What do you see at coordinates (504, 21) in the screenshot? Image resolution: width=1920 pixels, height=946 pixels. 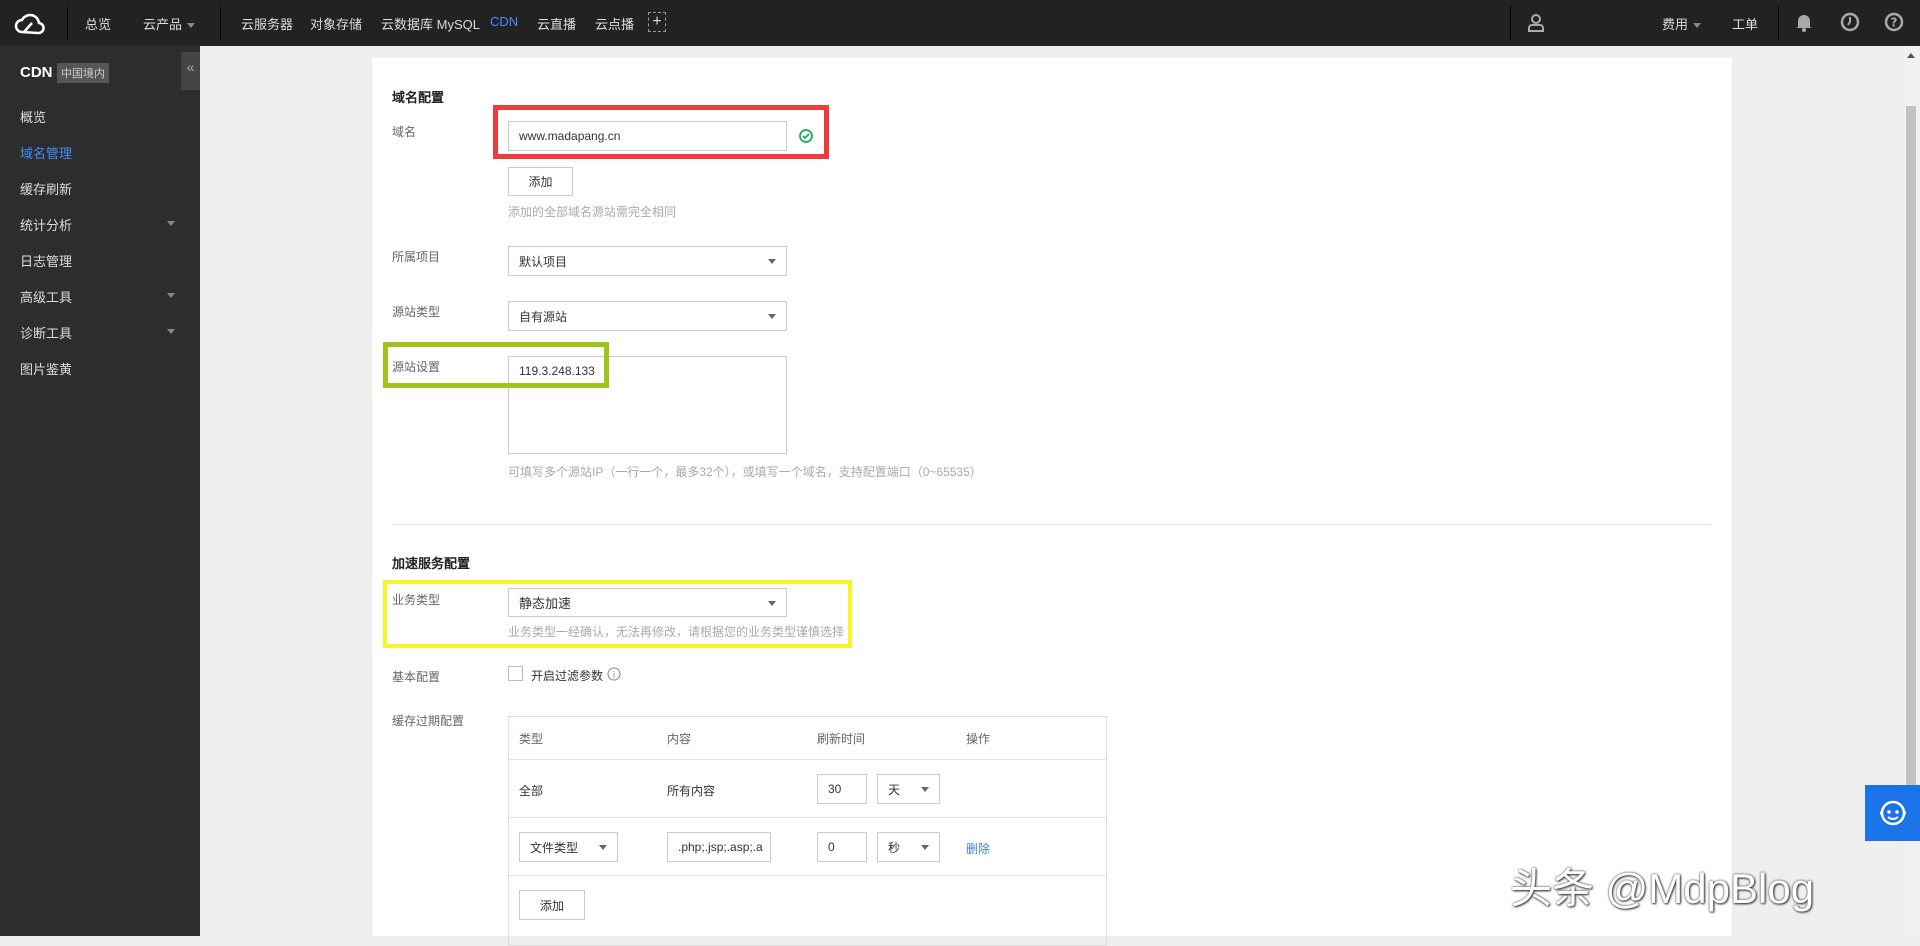 I see `nav-cdn: CDN` at bounding box center [504, 21].